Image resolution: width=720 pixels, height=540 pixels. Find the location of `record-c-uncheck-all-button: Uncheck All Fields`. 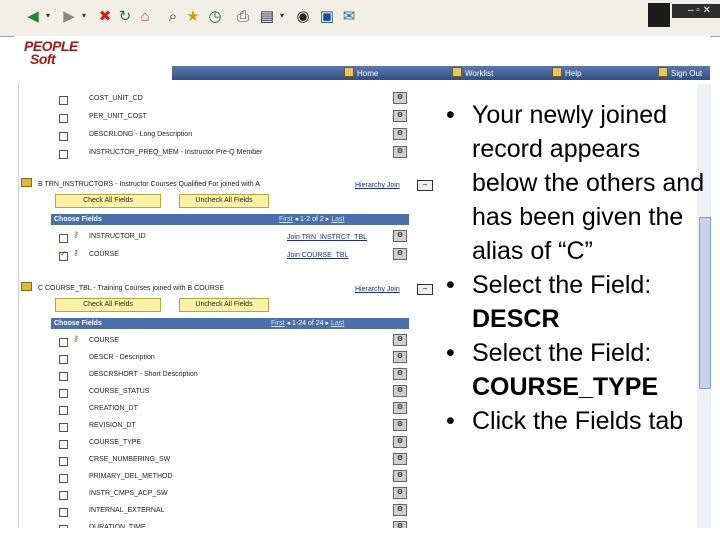

record-c-uncheck-all-button: Uncheck All Fields is located at coordinates (224, 305).